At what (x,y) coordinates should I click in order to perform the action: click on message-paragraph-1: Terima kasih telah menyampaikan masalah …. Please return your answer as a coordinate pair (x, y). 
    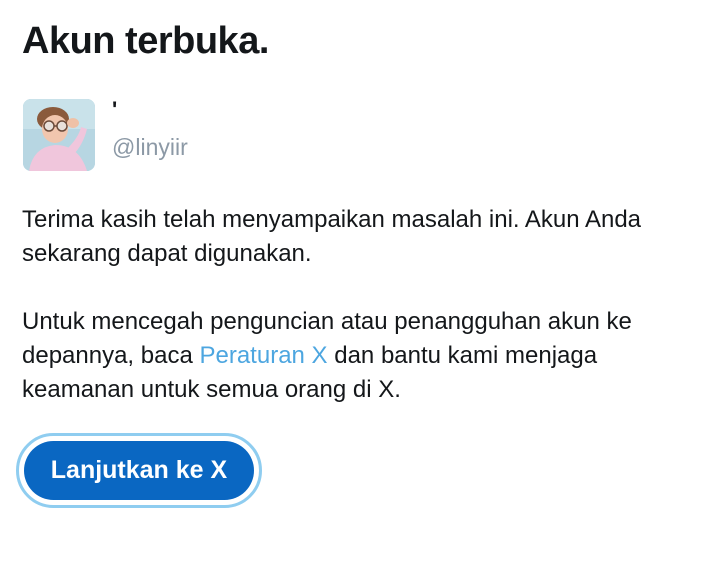
    Looking at the image, I should click on (332, 236).